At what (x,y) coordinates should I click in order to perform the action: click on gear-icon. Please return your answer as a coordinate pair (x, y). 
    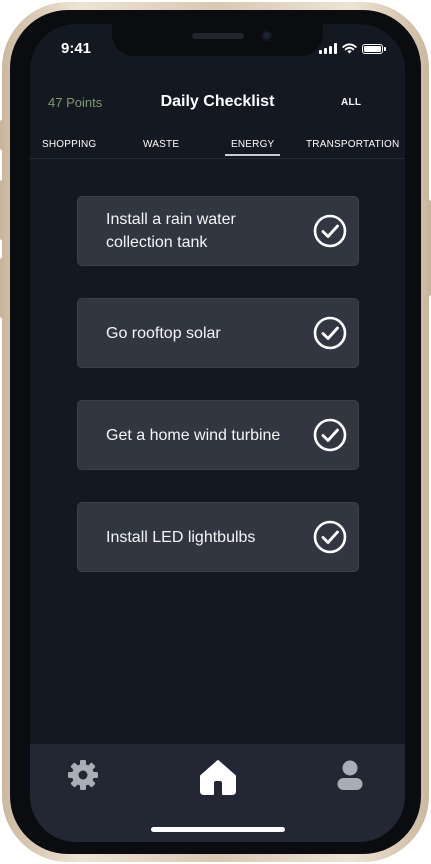
    Looking at the image, I should click on (83, 775).